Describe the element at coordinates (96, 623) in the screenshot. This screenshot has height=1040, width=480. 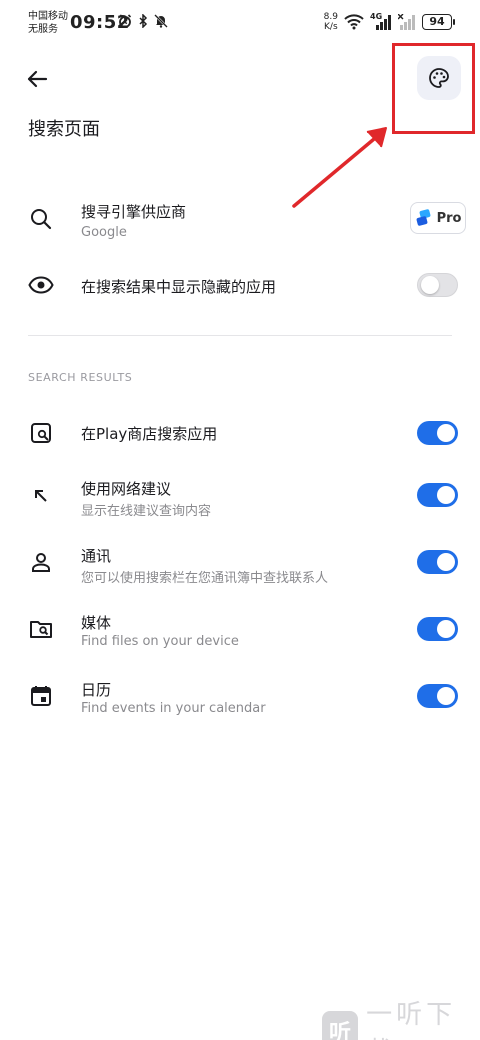
I see `result-title: 媒体` at that location.